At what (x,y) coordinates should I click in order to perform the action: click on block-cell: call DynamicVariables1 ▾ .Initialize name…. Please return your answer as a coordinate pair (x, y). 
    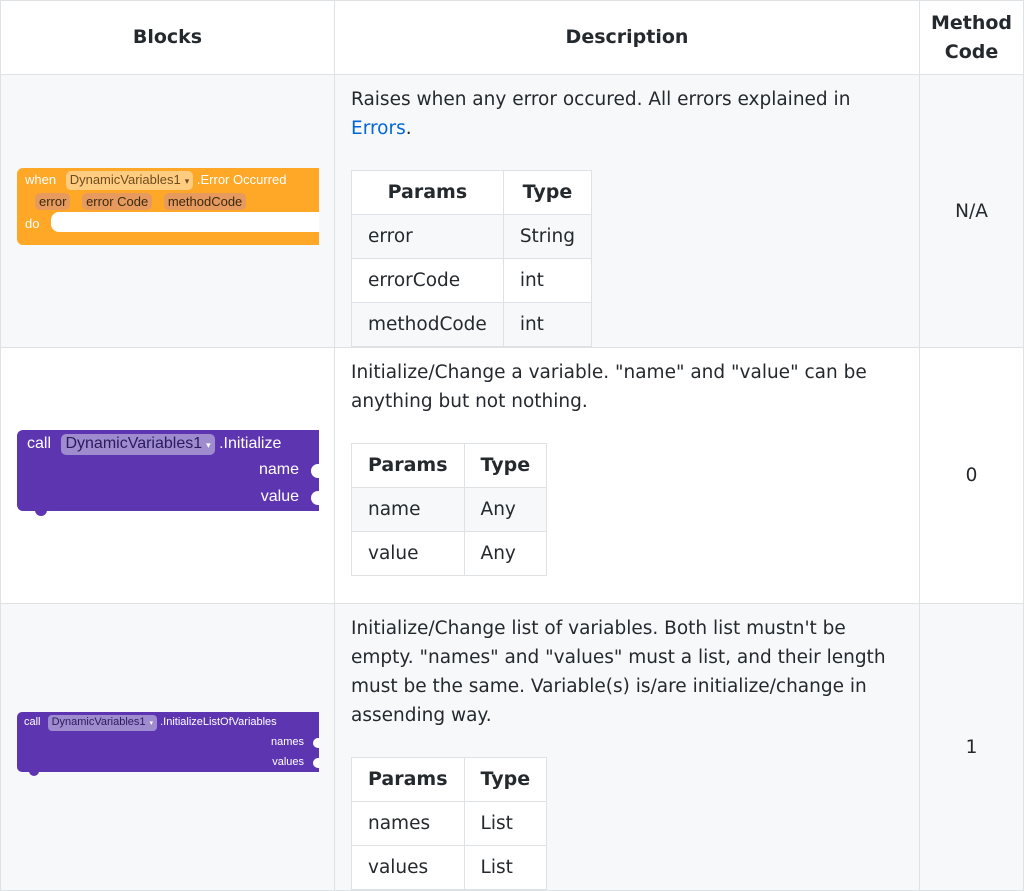
    Looking at the image, I should click on (167, 475).